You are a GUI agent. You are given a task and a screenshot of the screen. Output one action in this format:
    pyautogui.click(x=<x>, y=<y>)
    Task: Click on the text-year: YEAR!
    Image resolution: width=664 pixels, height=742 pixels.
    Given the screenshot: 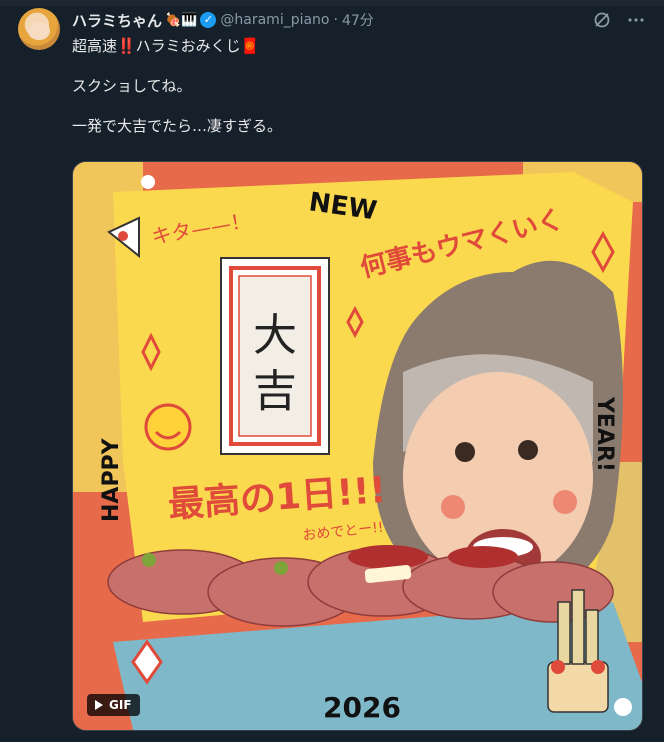 What is the action you would take?
    pyautogui.click(x=604, y=434)
    